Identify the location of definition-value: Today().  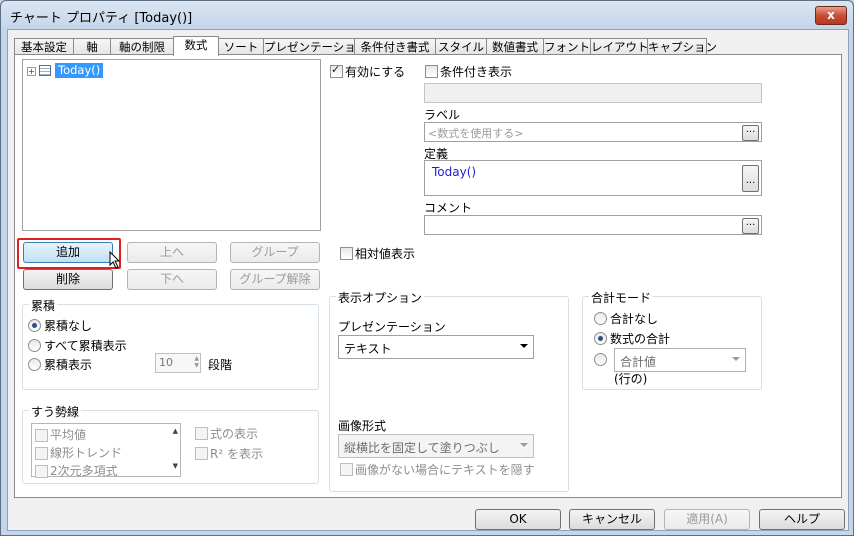
(454, 172).